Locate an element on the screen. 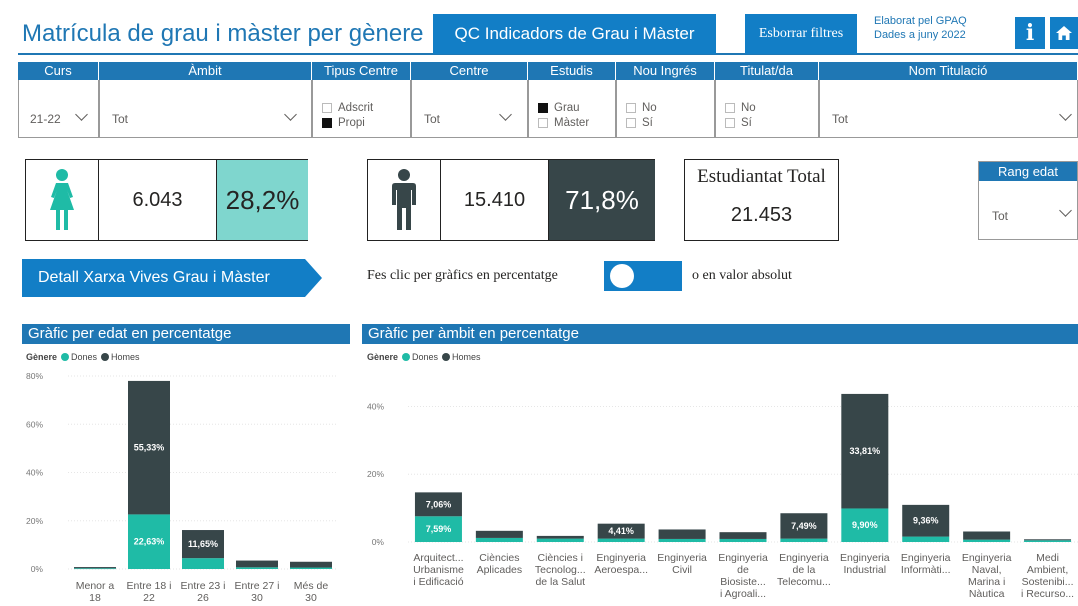  estudis-option-grau: Grau is located at coordinates (559, 108).